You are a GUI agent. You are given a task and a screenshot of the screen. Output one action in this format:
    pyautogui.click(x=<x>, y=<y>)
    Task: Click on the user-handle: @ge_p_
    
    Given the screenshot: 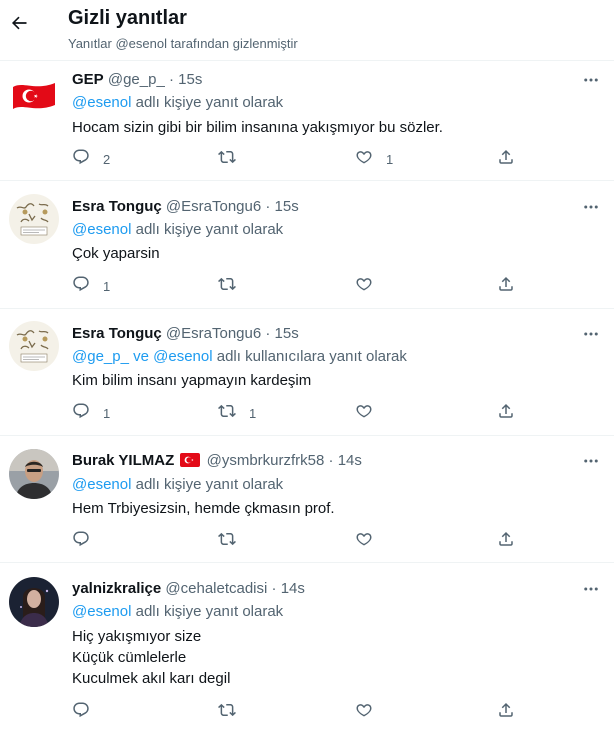 What is the action you would take?
    pyautogui.click(x=136, y=79)
    